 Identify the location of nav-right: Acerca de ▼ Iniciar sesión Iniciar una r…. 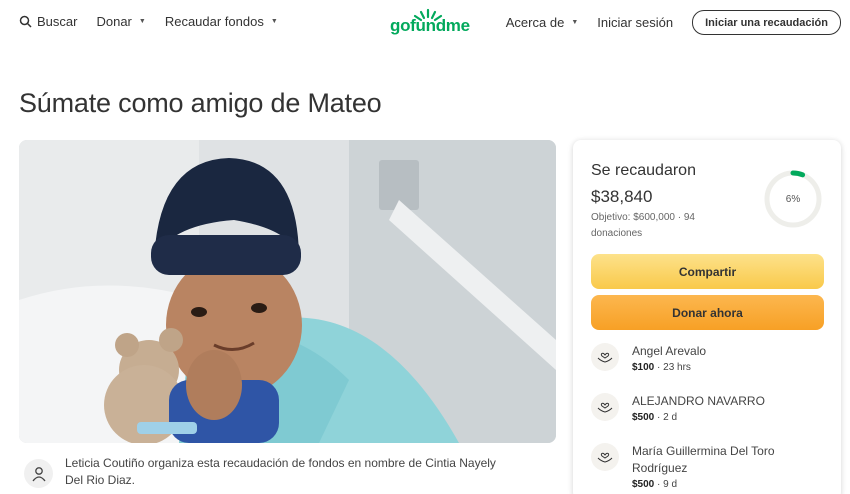
(673, 22).